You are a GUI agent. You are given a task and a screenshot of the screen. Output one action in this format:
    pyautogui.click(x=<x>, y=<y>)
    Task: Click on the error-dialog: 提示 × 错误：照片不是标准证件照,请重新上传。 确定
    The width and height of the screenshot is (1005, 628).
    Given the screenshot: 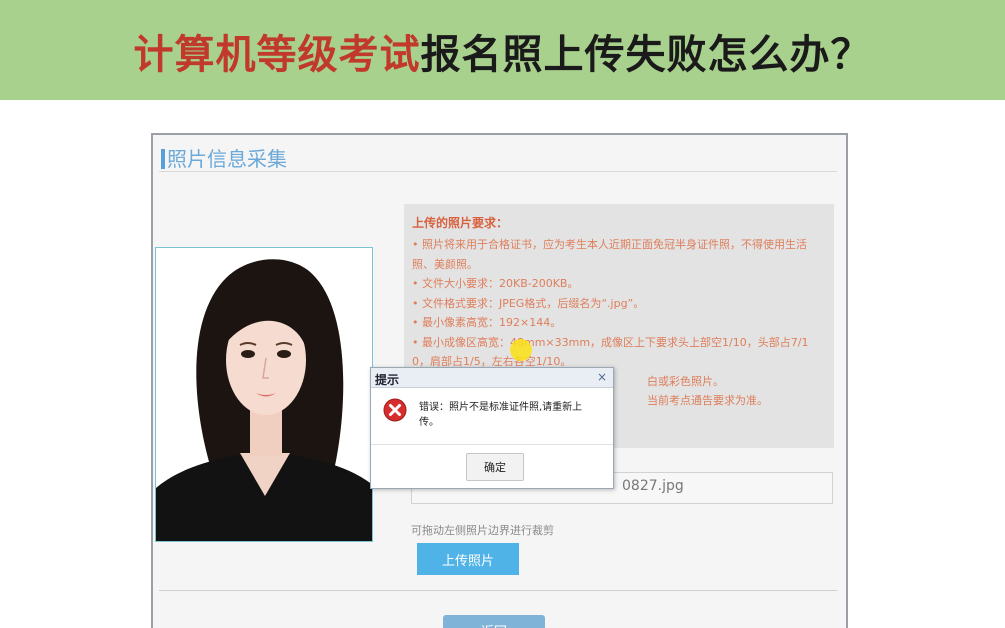 What is the action you would take?
    pyautogui.click(x=492, y=428)
    